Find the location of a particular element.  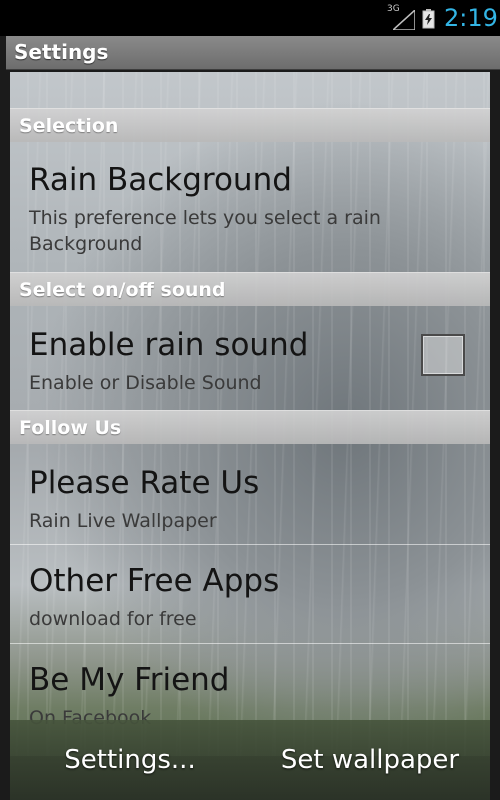

pref-summary: Enable or Disable Sound is located at coordinates (145, 383).